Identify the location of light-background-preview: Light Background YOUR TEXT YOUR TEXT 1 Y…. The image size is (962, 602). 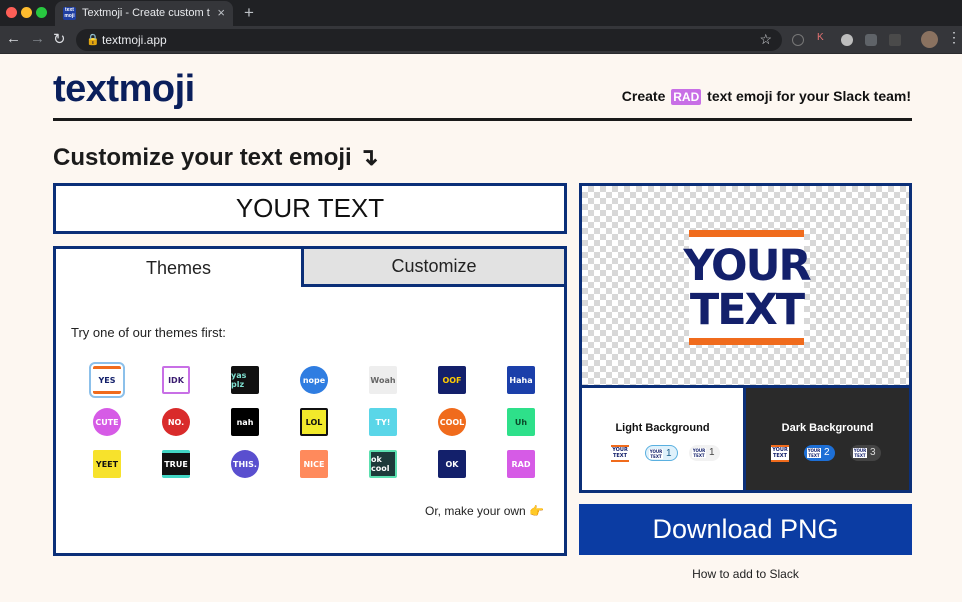
(664, 439).